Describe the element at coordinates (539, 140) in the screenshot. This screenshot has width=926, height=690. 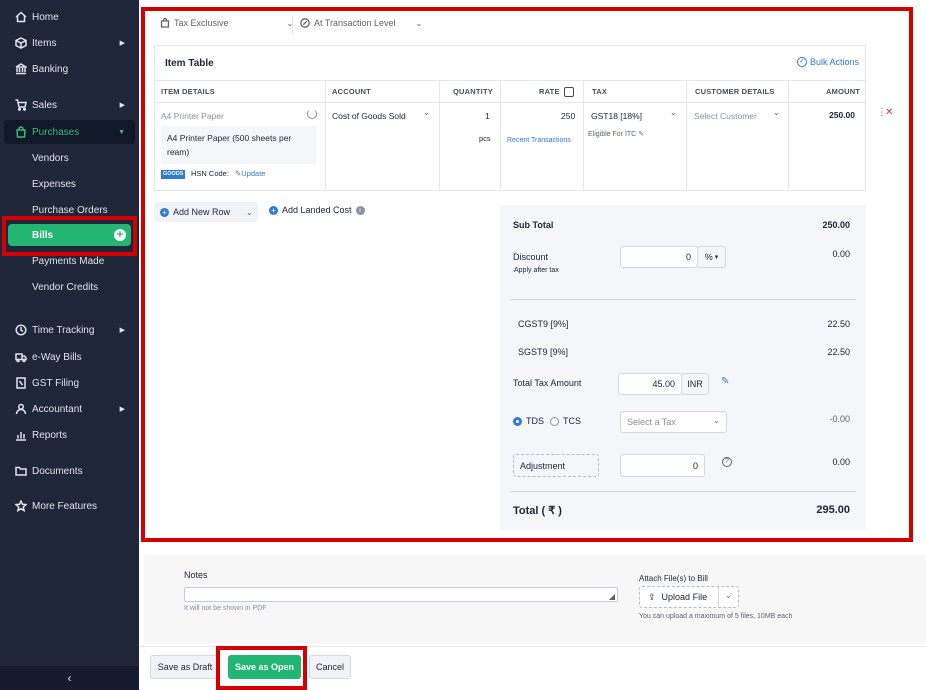
I see `recent-transactions-link: Recent Transactions` at that location.